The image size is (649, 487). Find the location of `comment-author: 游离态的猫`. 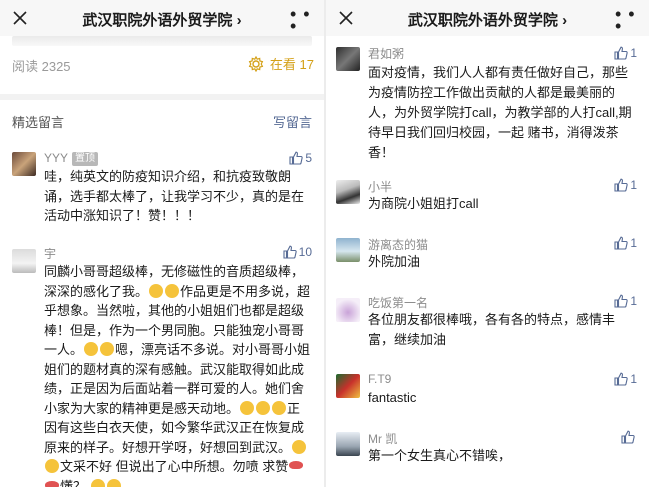

comment-author: 游离态的猫 is located at coordinates (398, 245).